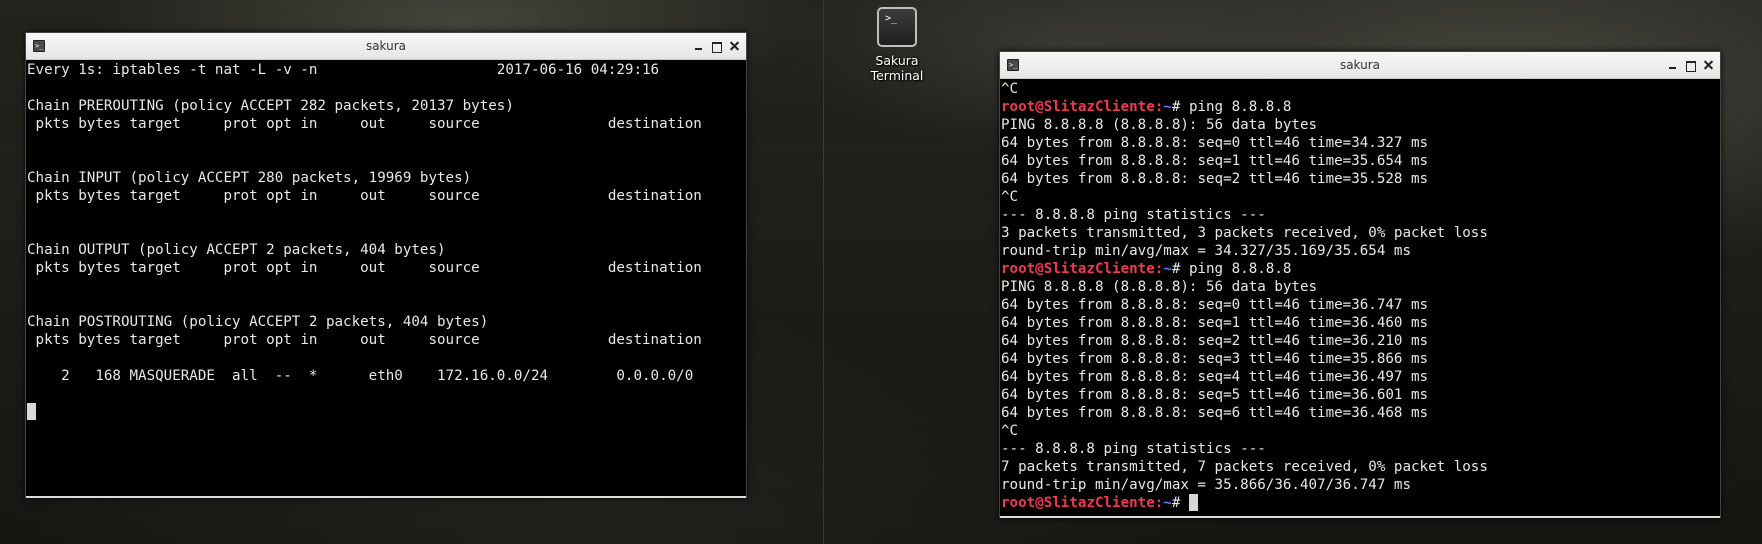 This screenshot has width=1762, height=544. I want to click on terminal-icon: >_, so click(897, 27).